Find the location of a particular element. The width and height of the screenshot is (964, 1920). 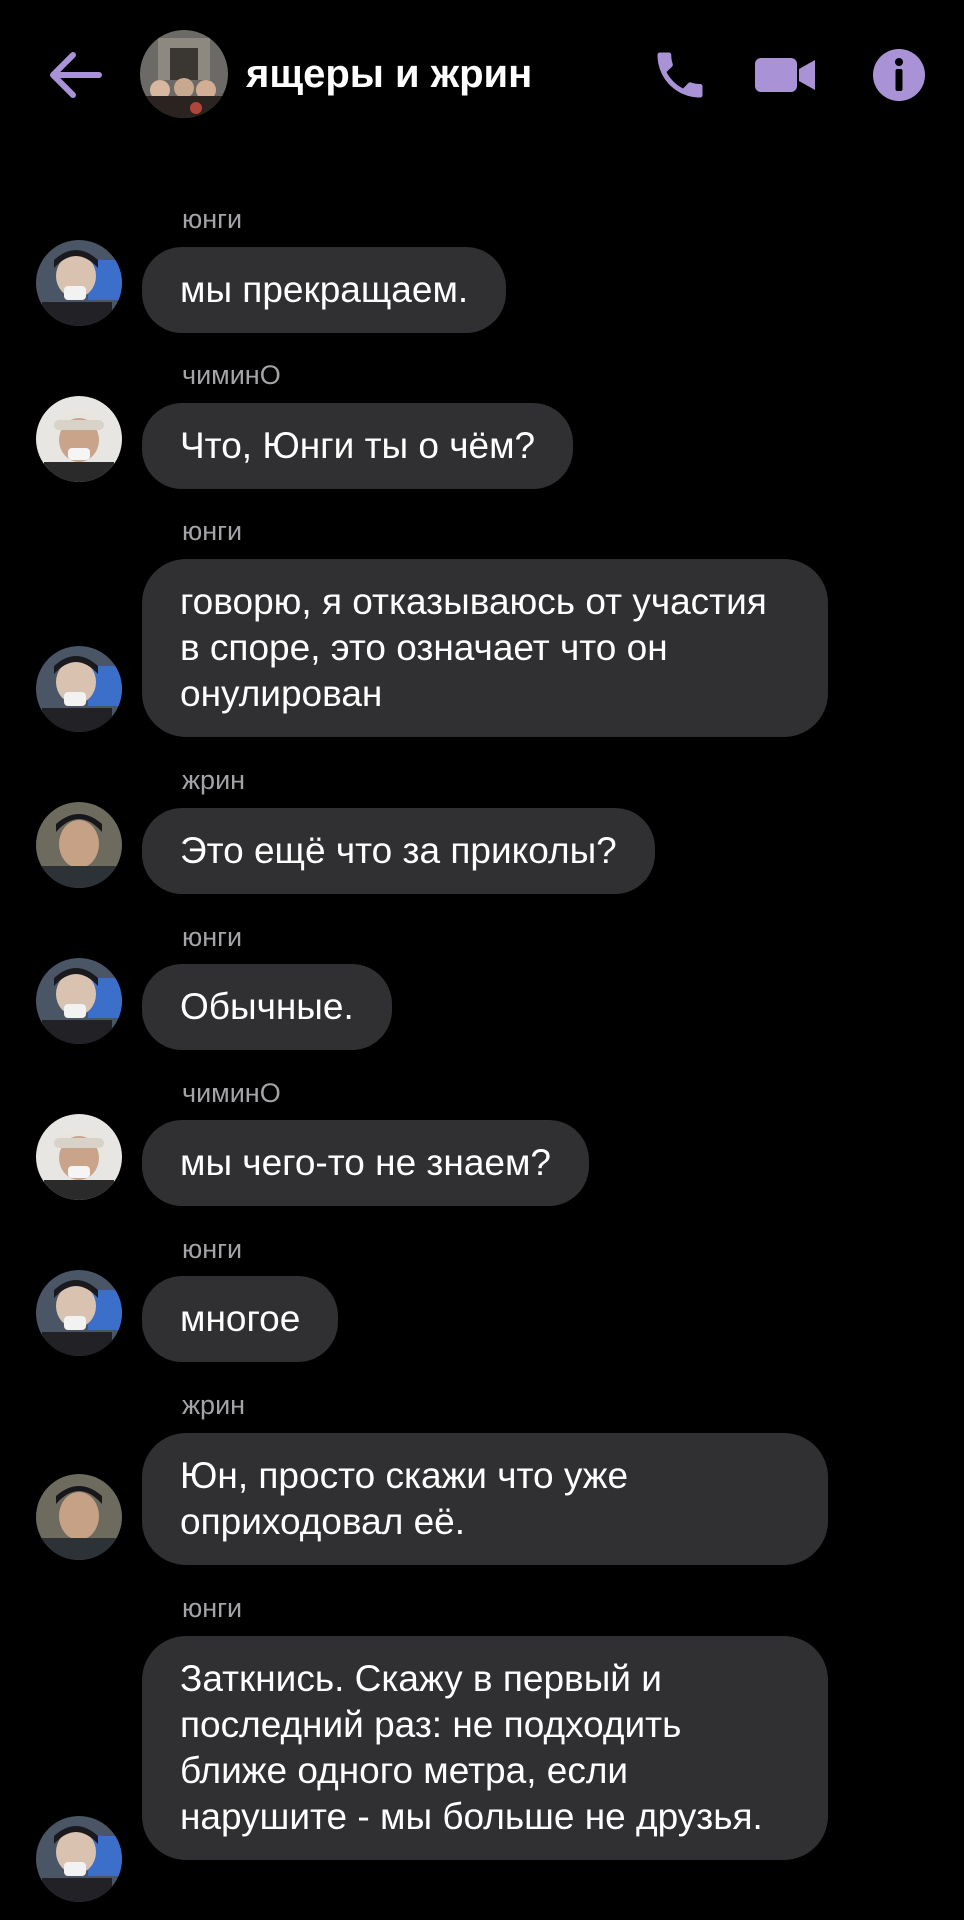

message-bubble: Что, Юнги ты о чём? is located at coordinates (358, 446).